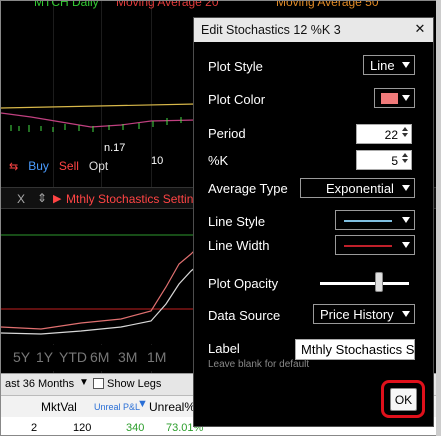  What do you see at coordinates (235, 66) in the screenshot?
I see `plot-style-label: Plot Style` at bounding box center [235, 66].